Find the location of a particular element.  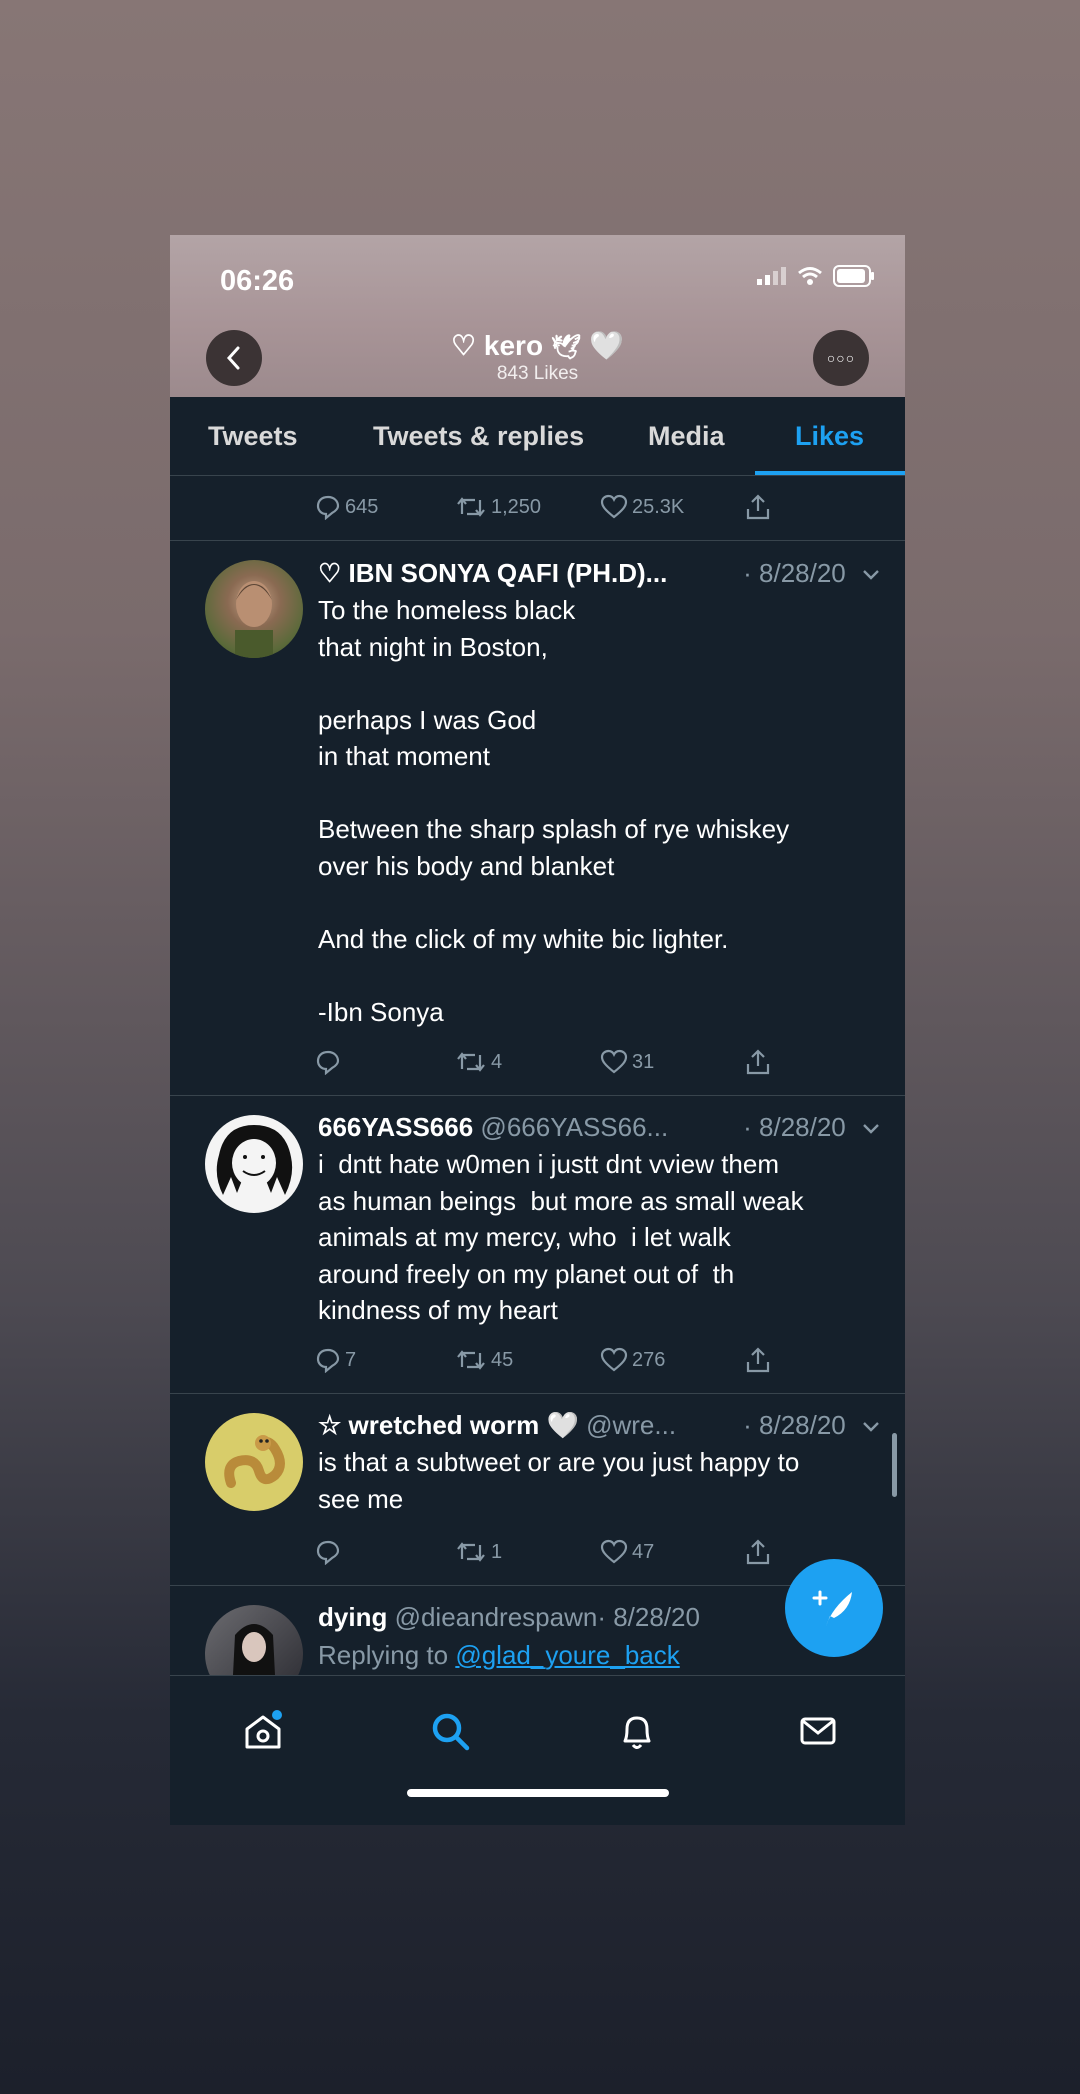

mail-icon is located at coordinates (818, 1731).